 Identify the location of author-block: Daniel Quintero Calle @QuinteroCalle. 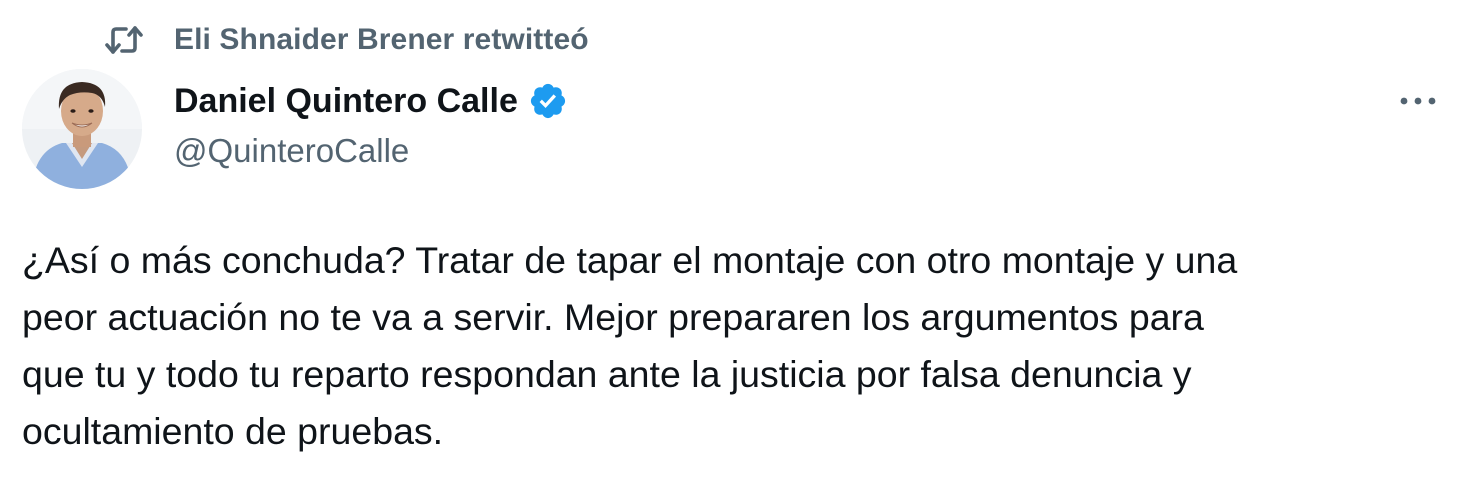
(371, 124).